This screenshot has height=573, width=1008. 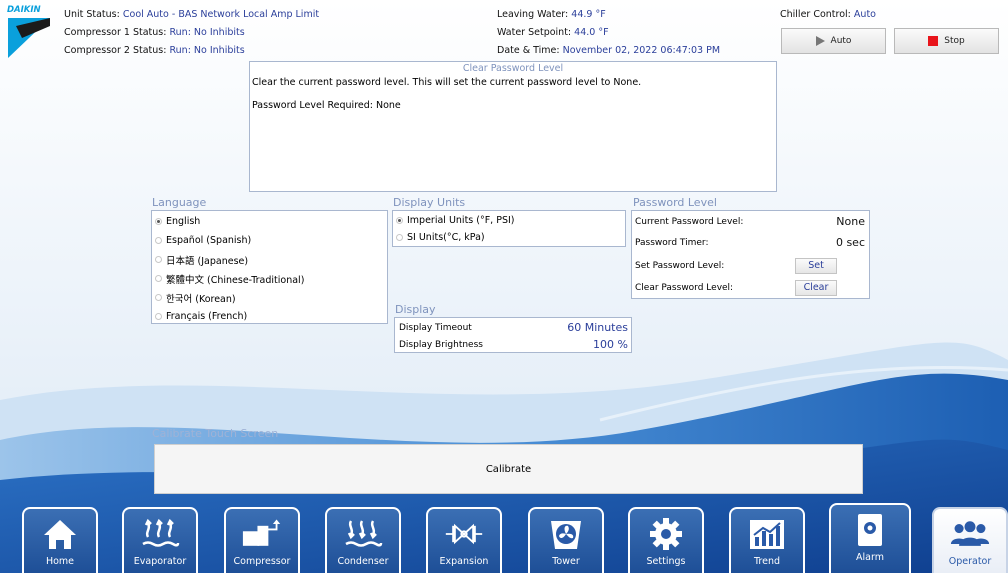 What do you see at coordinates (363, 540) in the screenshot?
I see `nav-condenser: Condenser` at bounding box center [363, 540].